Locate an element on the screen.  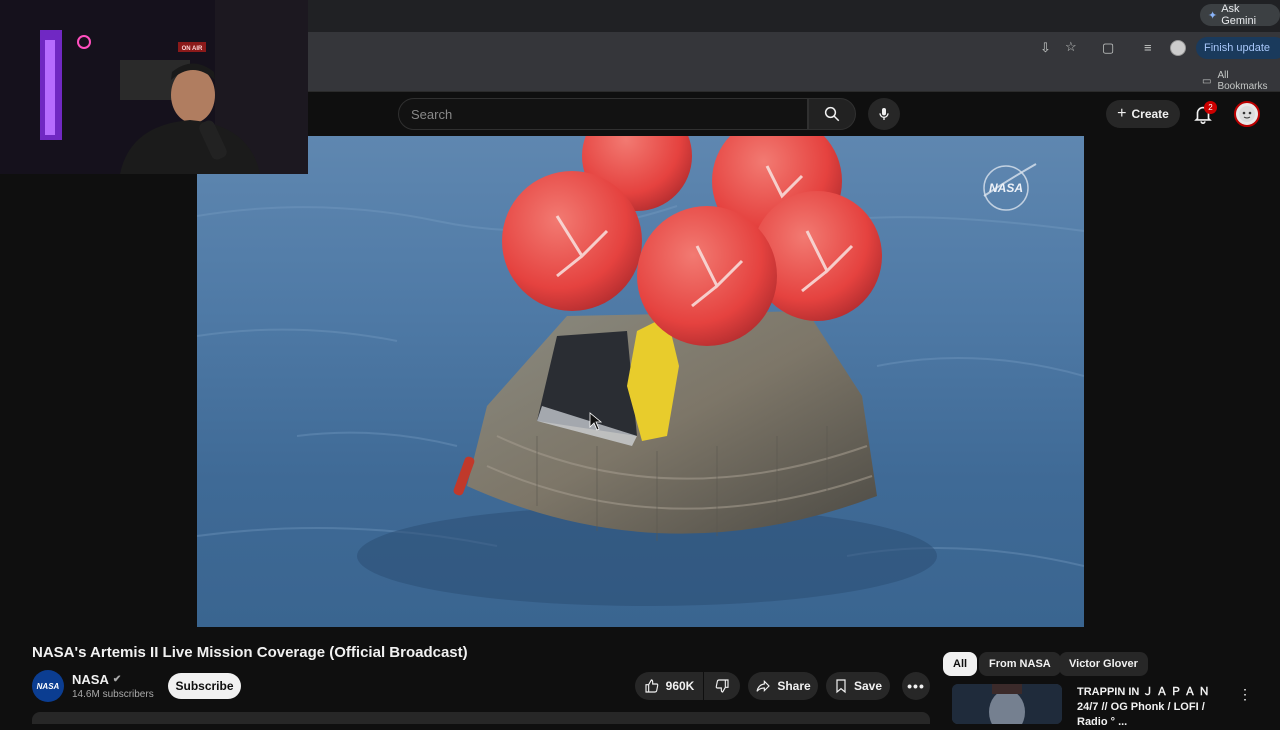
channel-name-link: NASA ✔ is located at coordinates (96, 679).